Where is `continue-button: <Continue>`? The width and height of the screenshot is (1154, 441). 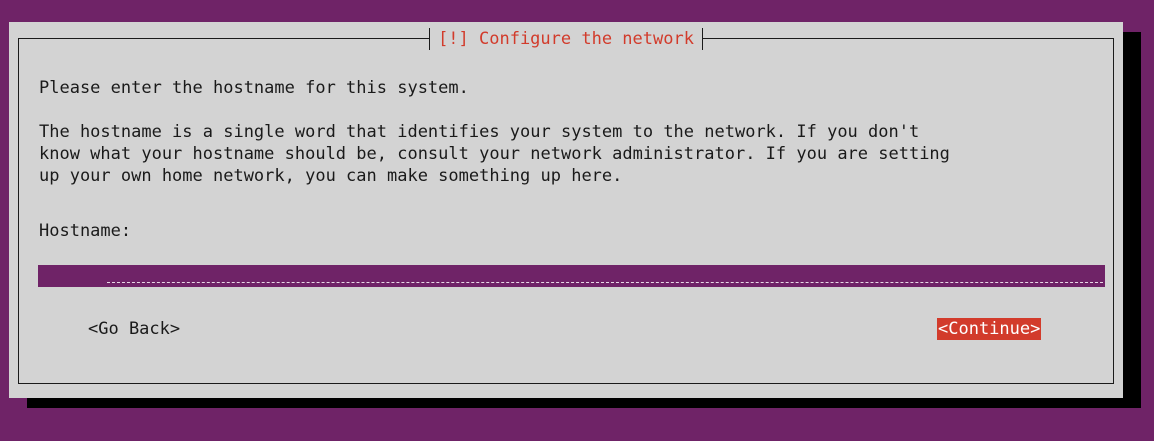 continue-button: <Continue> is located at coordinates (989, 329).